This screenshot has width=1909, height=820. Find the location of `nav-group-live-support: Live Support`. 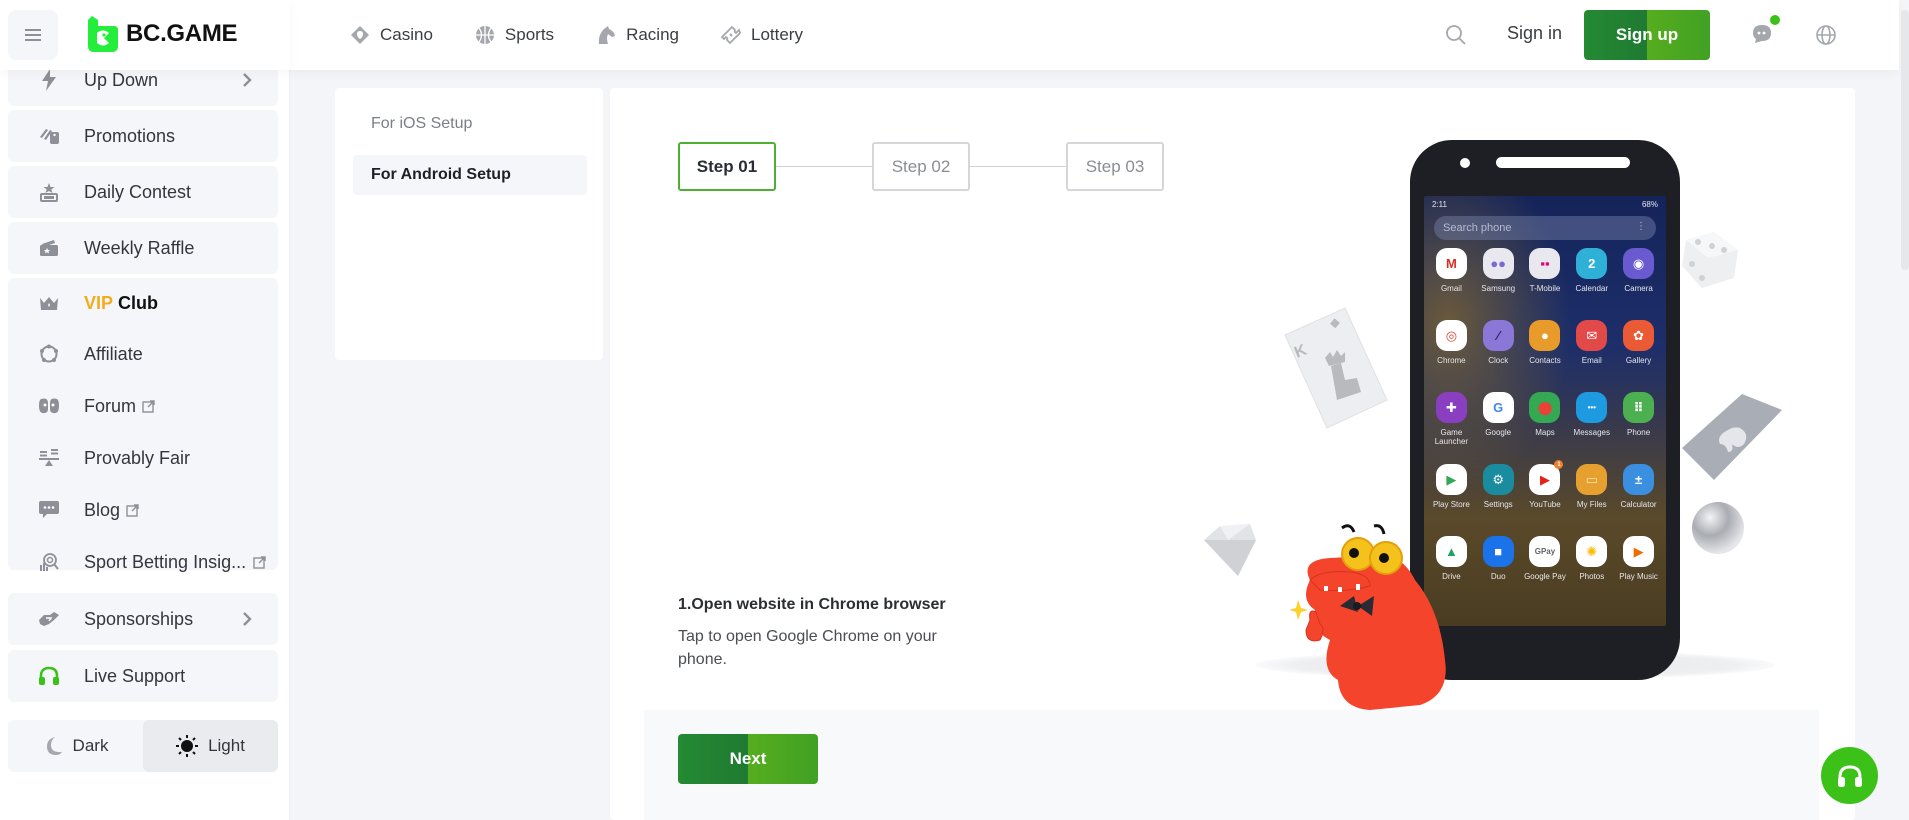

nav-group-live-support: Live Support is located at coordinates (143, 676).